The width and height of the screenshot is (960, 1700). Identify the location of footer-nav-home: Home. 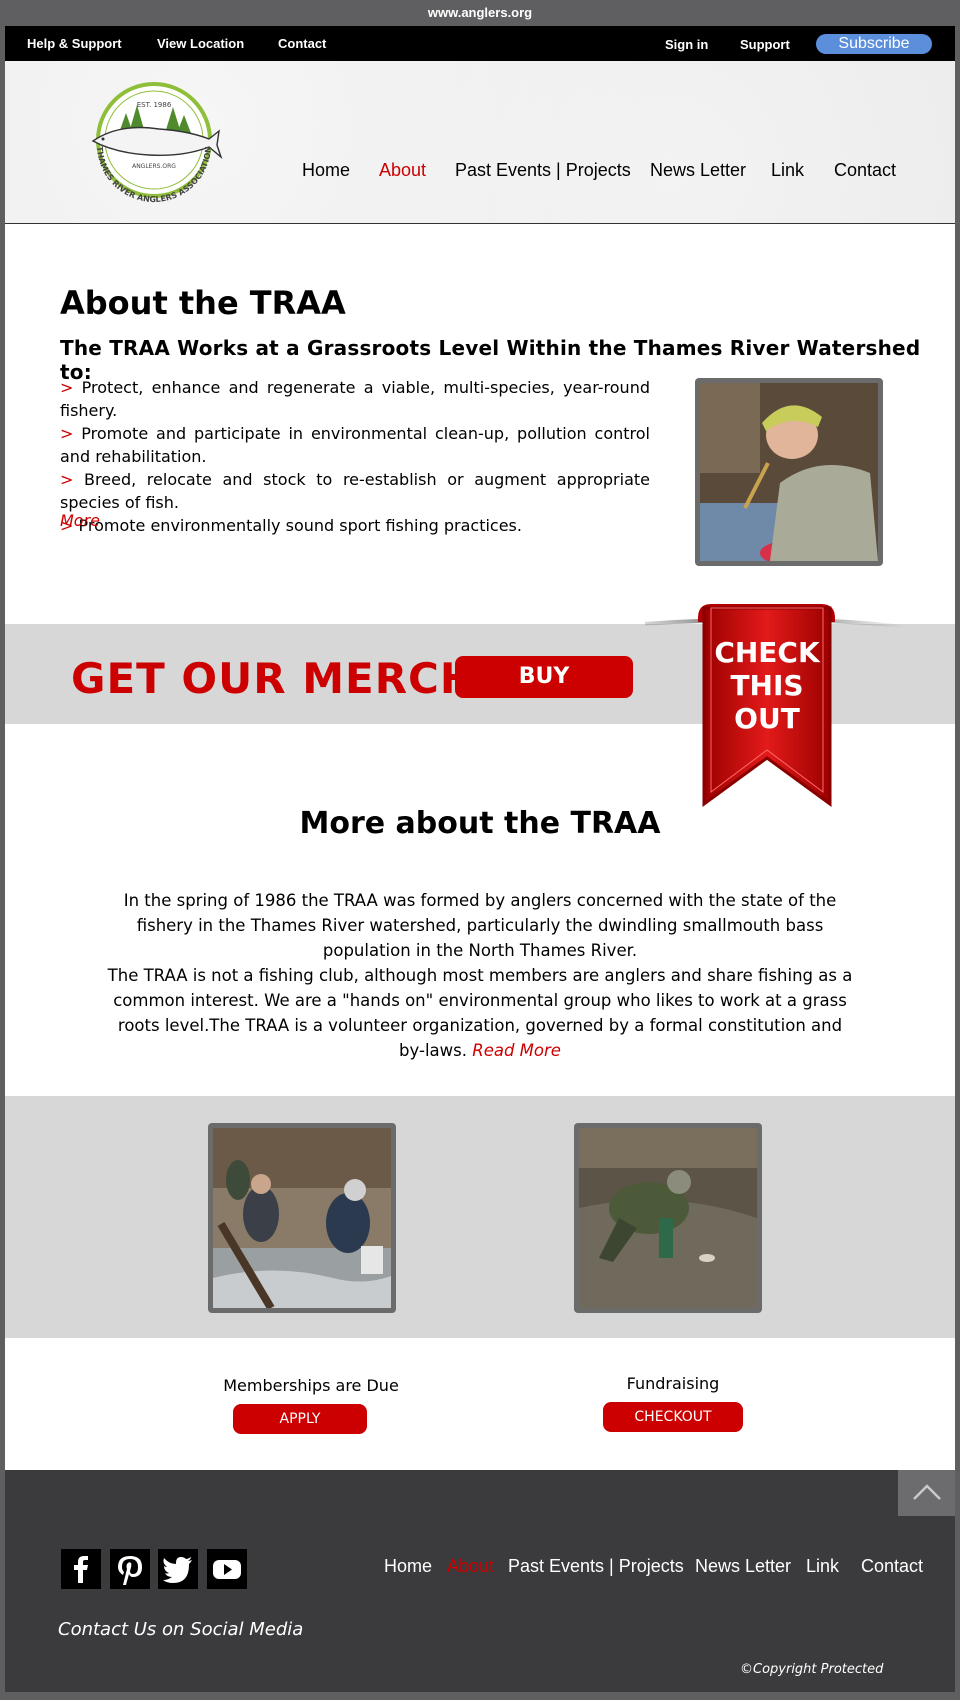
(408, 1566).